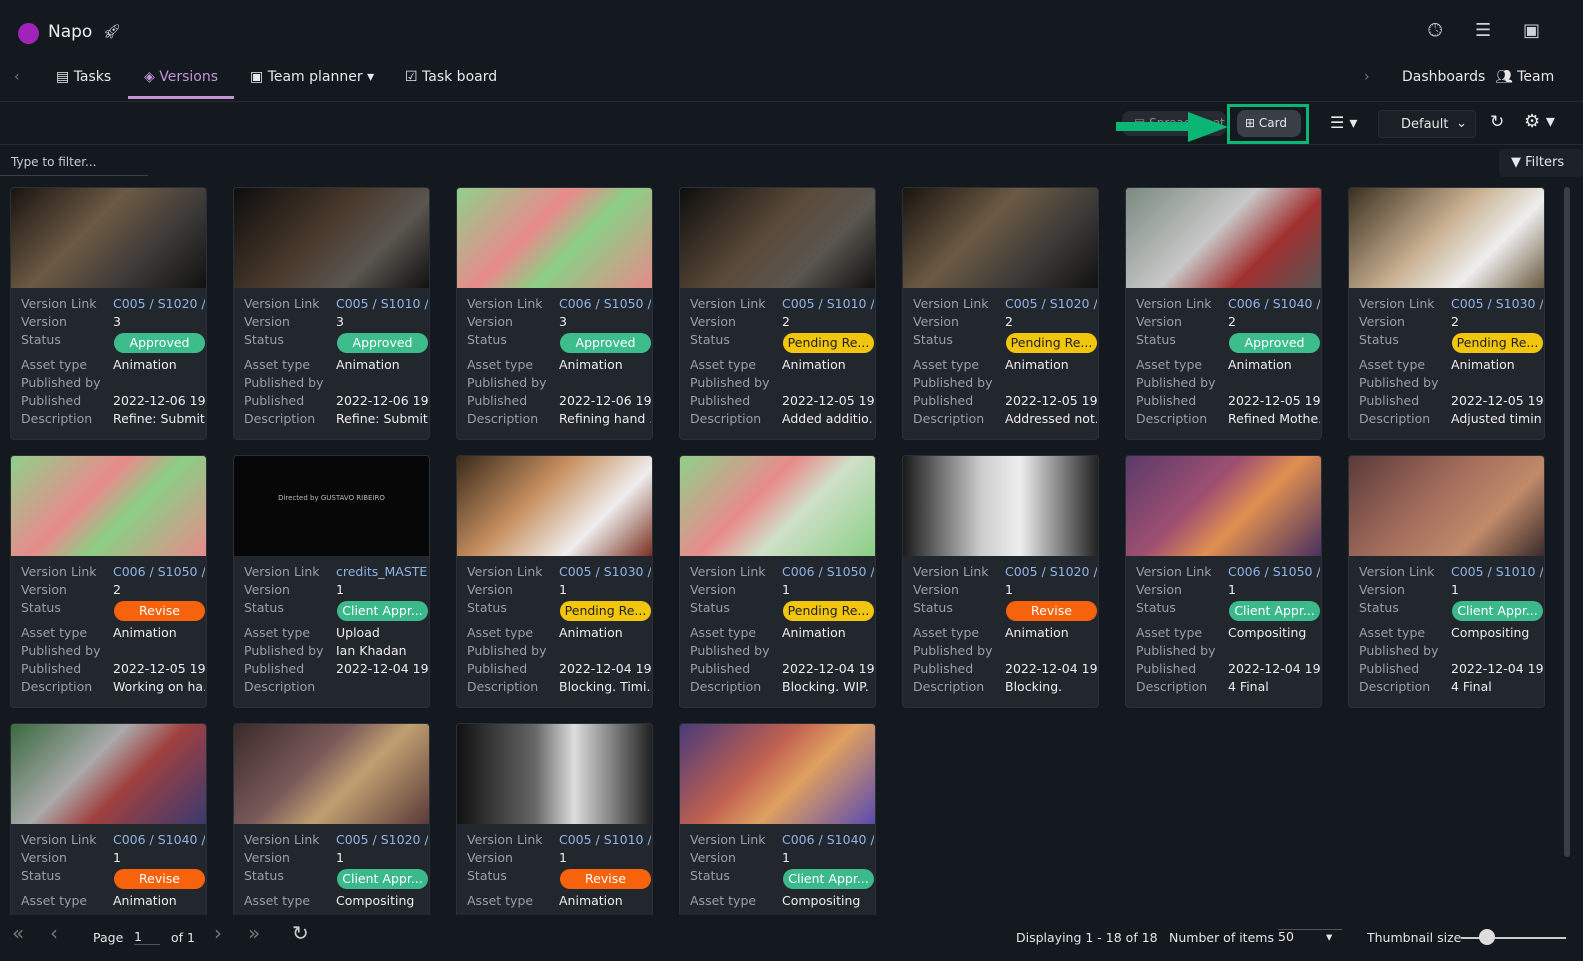  I want to click on rocket-icon: 🚀︎, so click(112, 32).